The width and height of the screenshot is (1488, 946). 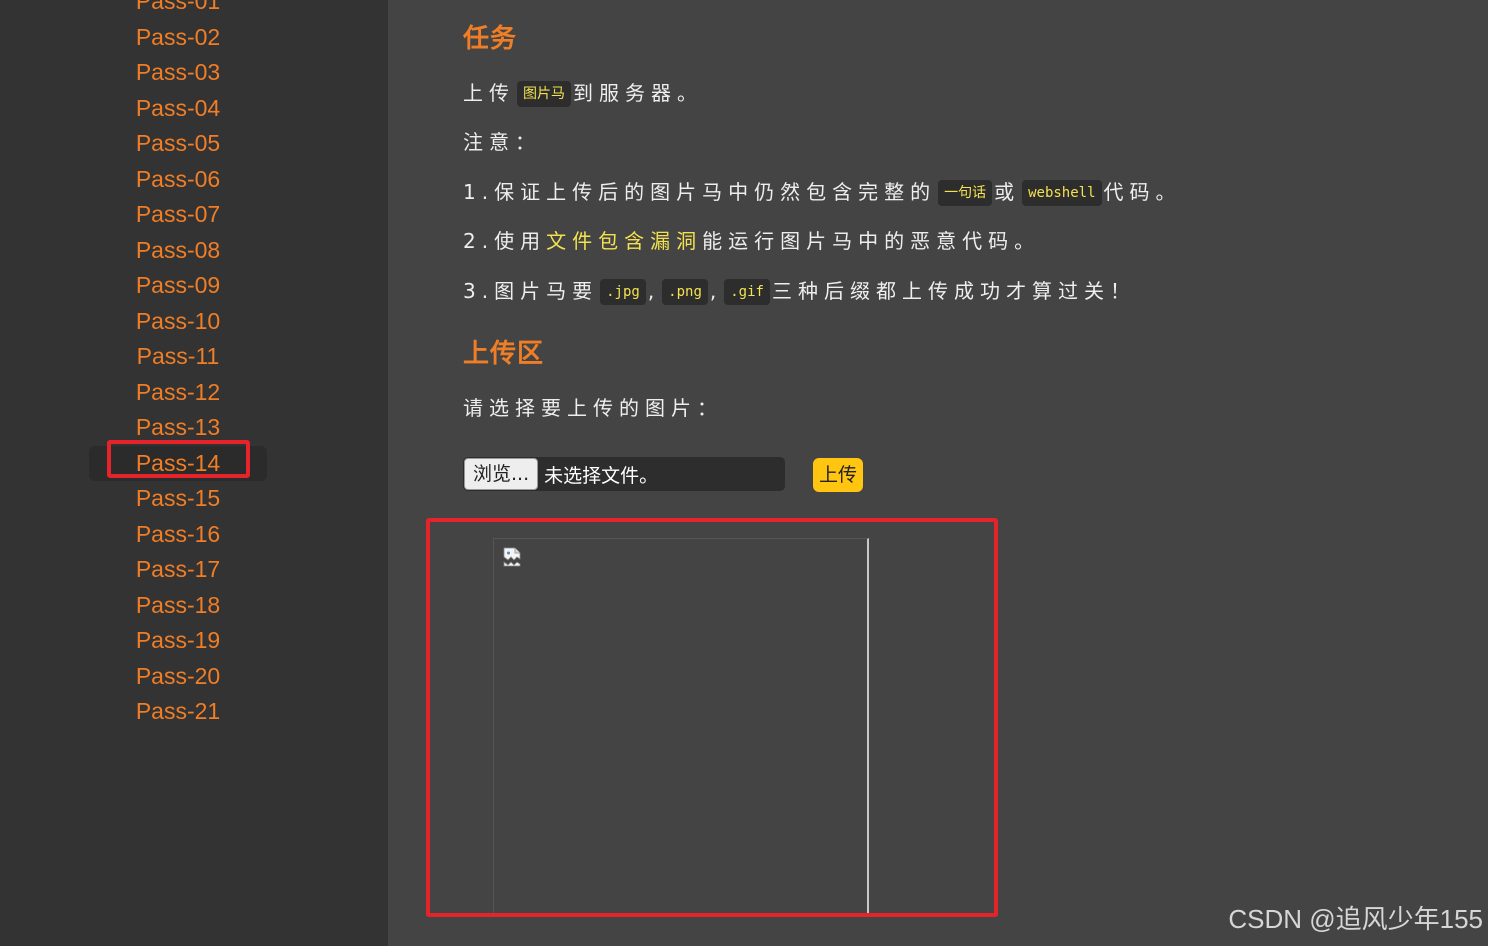 I want to click on sidebar-item-label: Pass-14, so click(x=178, y=463).